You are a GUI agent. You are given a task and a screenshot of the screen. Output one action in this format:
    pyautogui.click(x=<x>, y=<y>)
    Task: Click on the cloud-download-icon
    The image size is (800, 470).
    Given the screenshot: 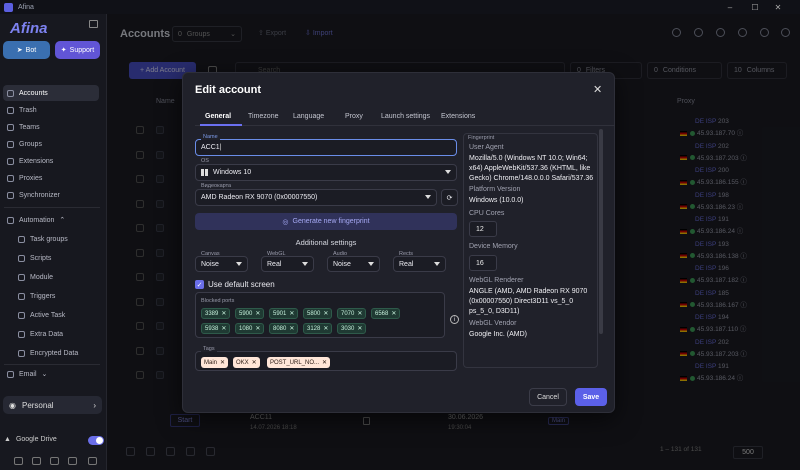 What is the action you would take?
    pyautogui.click(x=36, y=461)
    